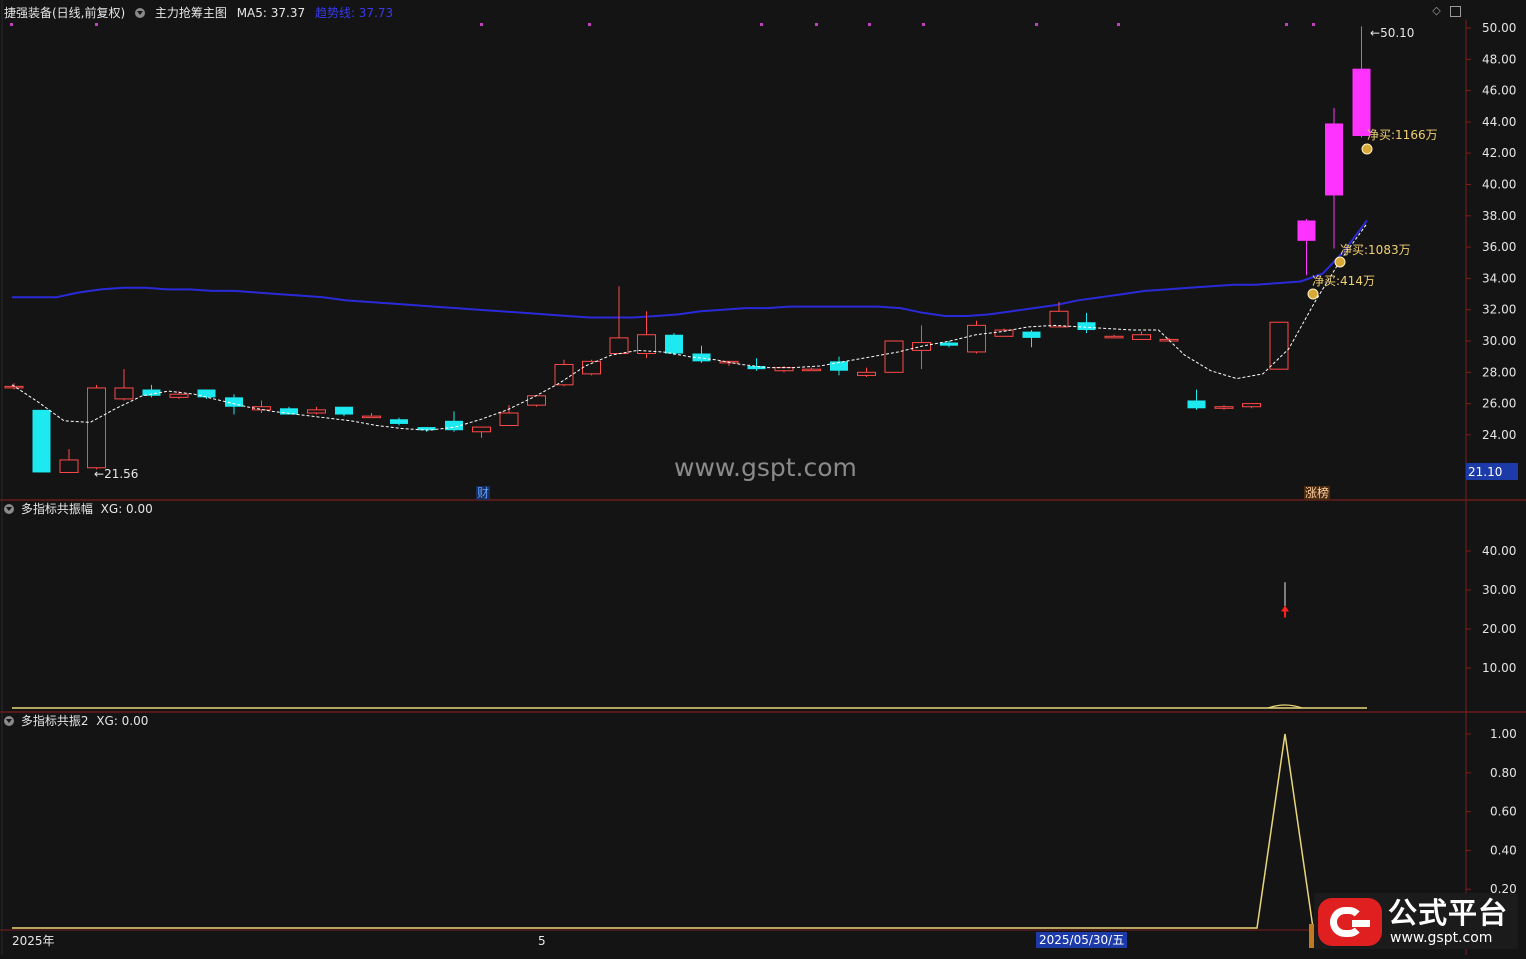  I want to click on ma5-value: MA5: 37.37, so click(271, 13).